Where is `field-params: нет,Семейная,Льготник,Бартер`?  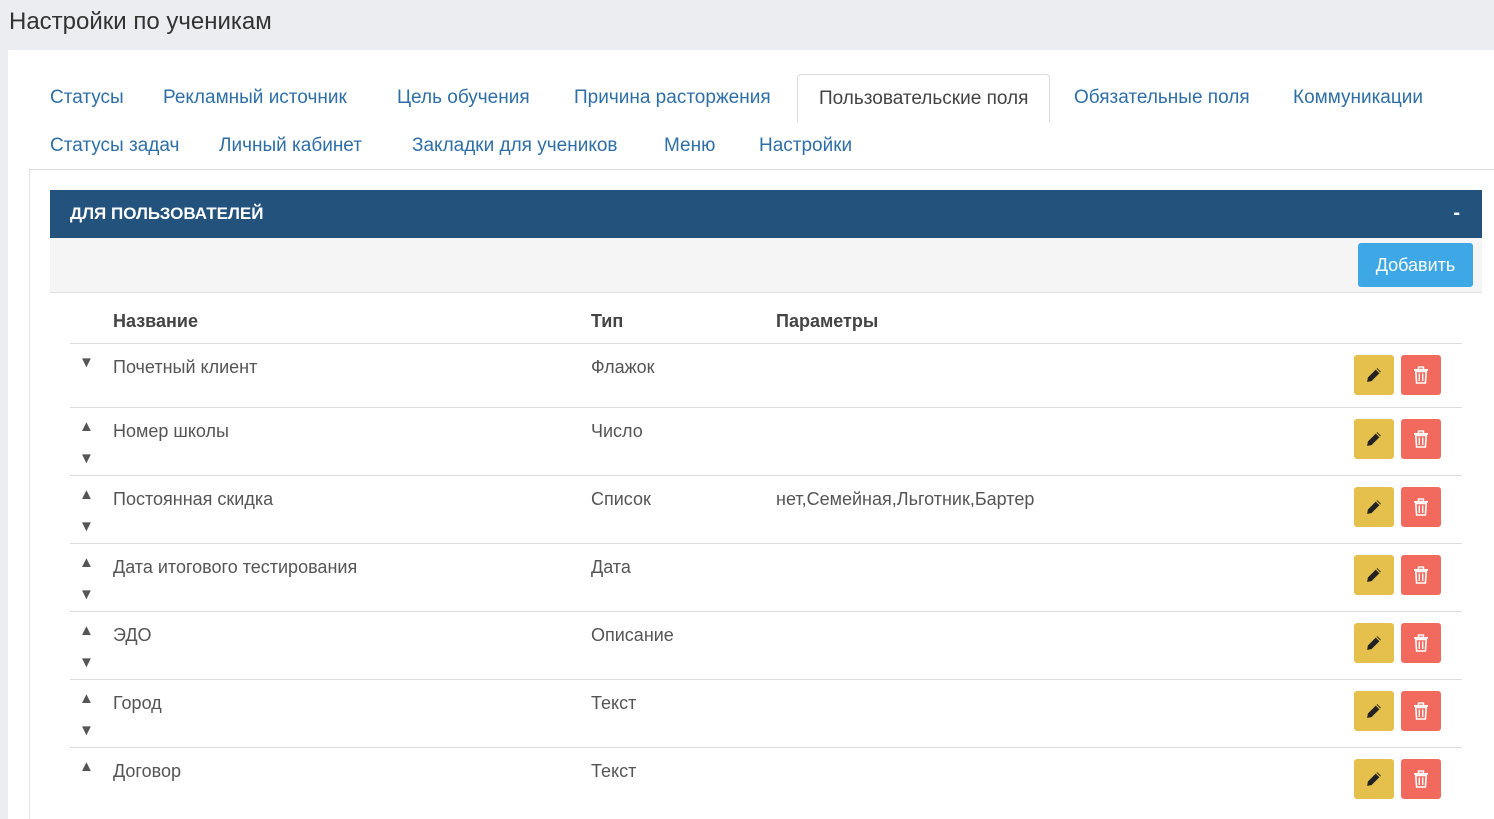 field-params: нет,Семейная,Льготник,Бартер is located at coordinates (905, 499).